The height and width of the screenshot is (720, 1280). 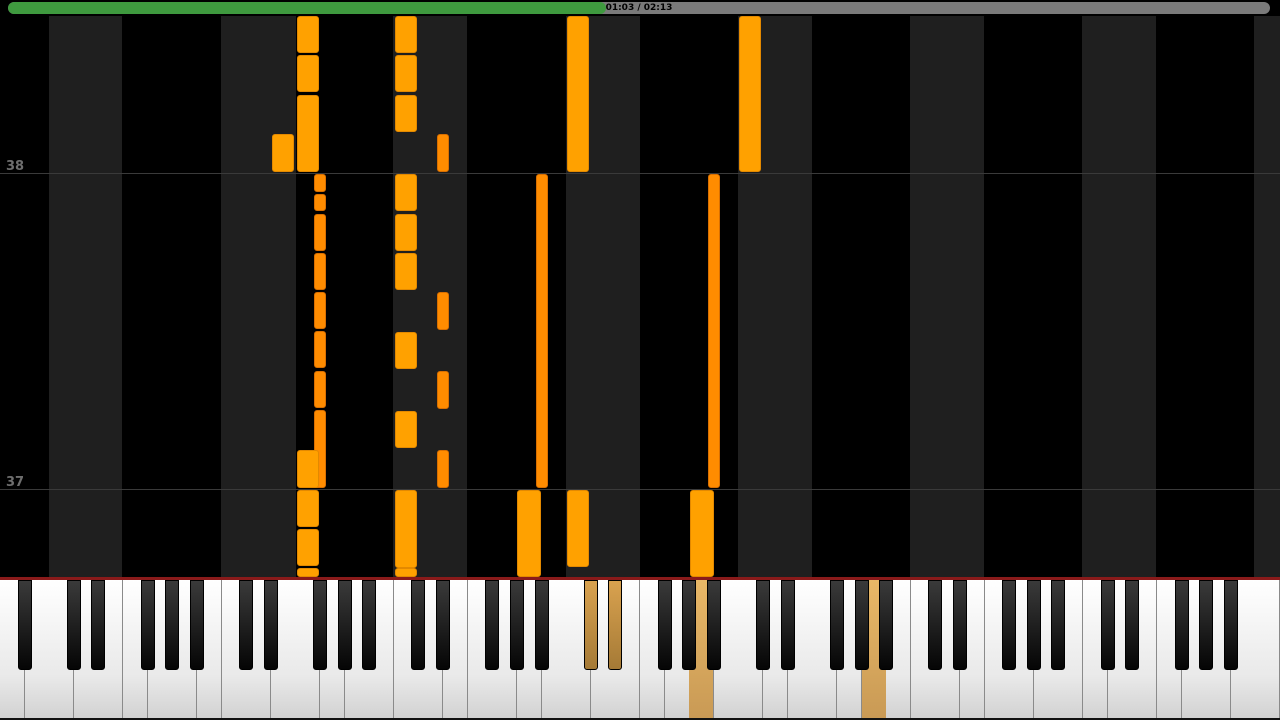 I want to click on black-key-Csharp6, so click(x=935, y=625).